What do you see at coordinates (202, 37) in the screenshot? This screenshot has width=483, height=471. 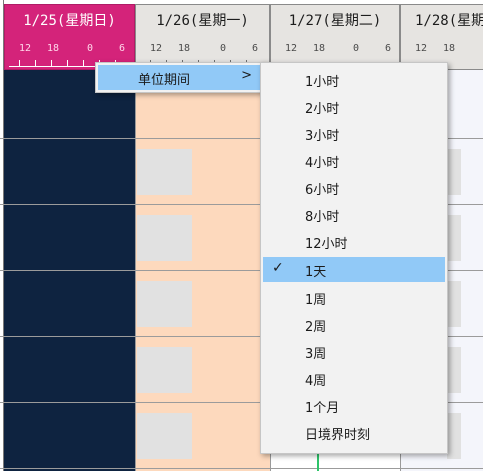 I see `day-header-1-26: 1/26(星期一) 12 18 0 6` at bounding box center [202, 37].